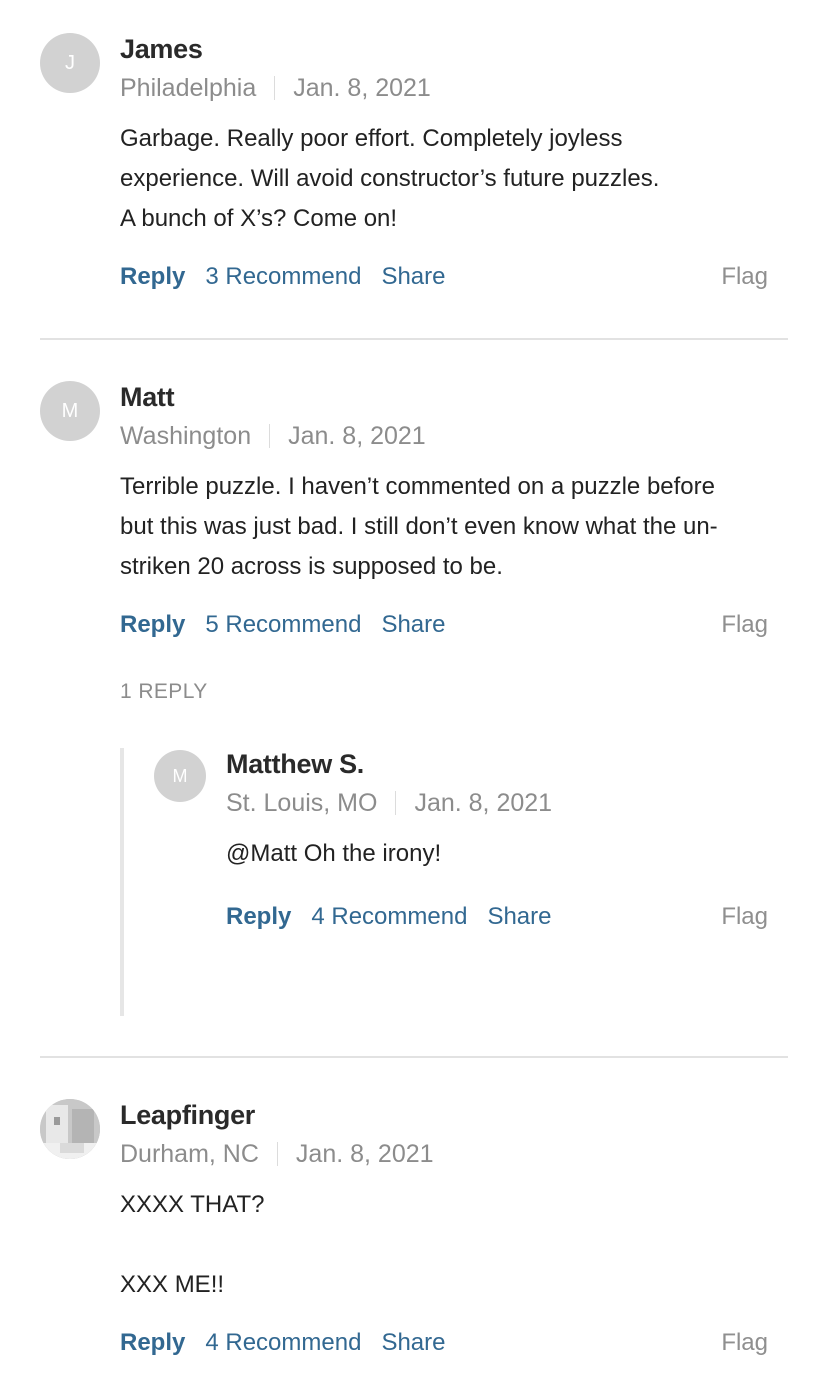 This screenshot has width=828, height=1394. I want to click on commenter-name: Leapfinger, so click(454, 1115).